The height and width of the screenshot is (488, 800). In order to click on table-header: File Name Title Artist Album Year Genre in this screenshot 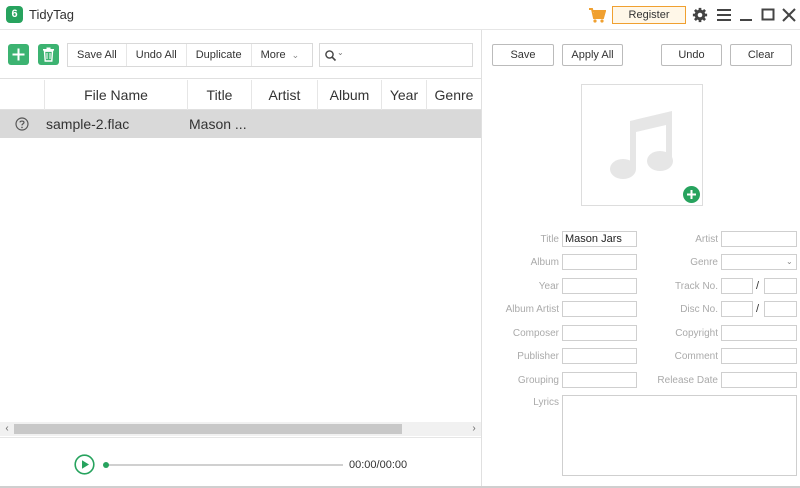, I will do `click(240, 95)`.